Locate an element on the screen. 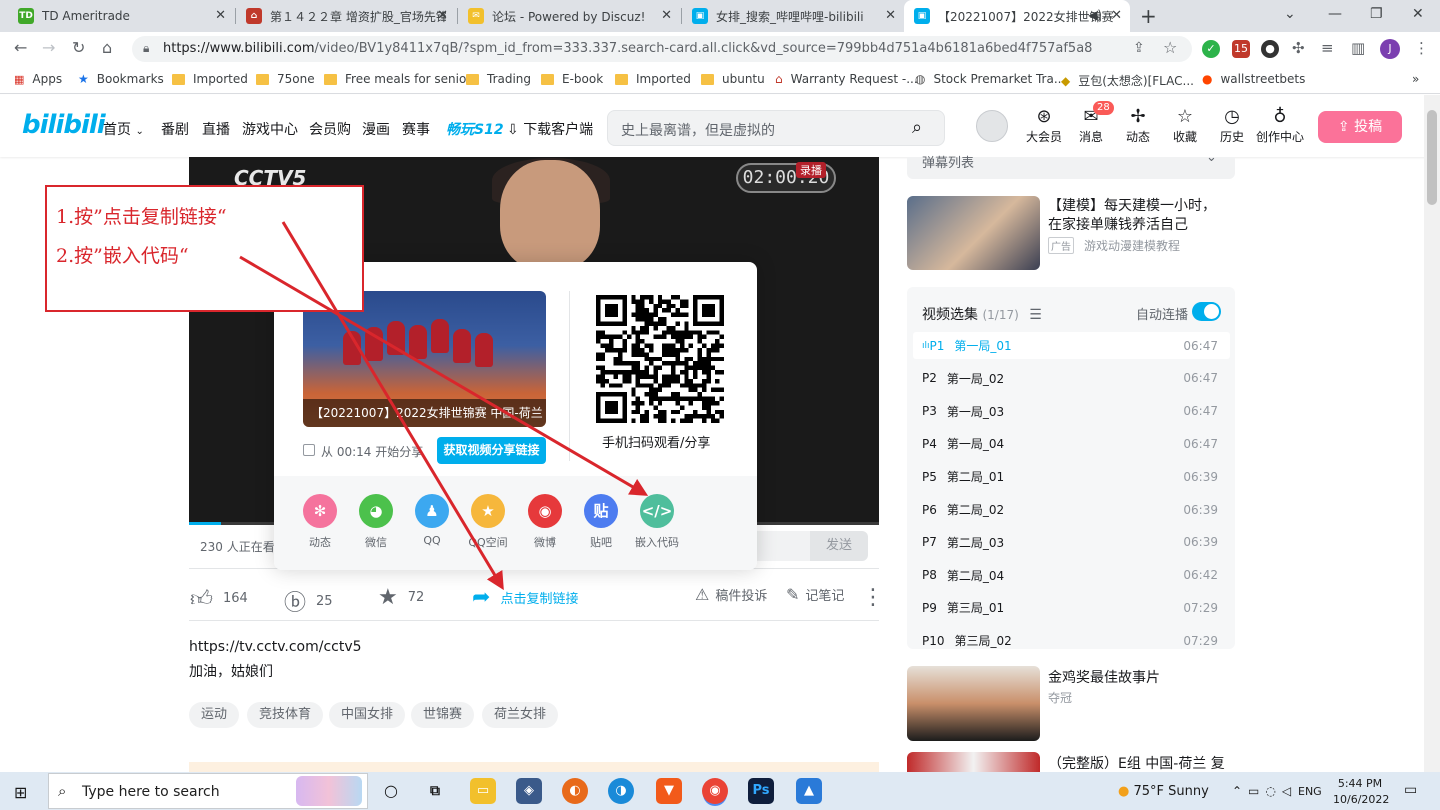 The image size is (1440, 810). ad-thumbnail is located at coordinates (973, 233).